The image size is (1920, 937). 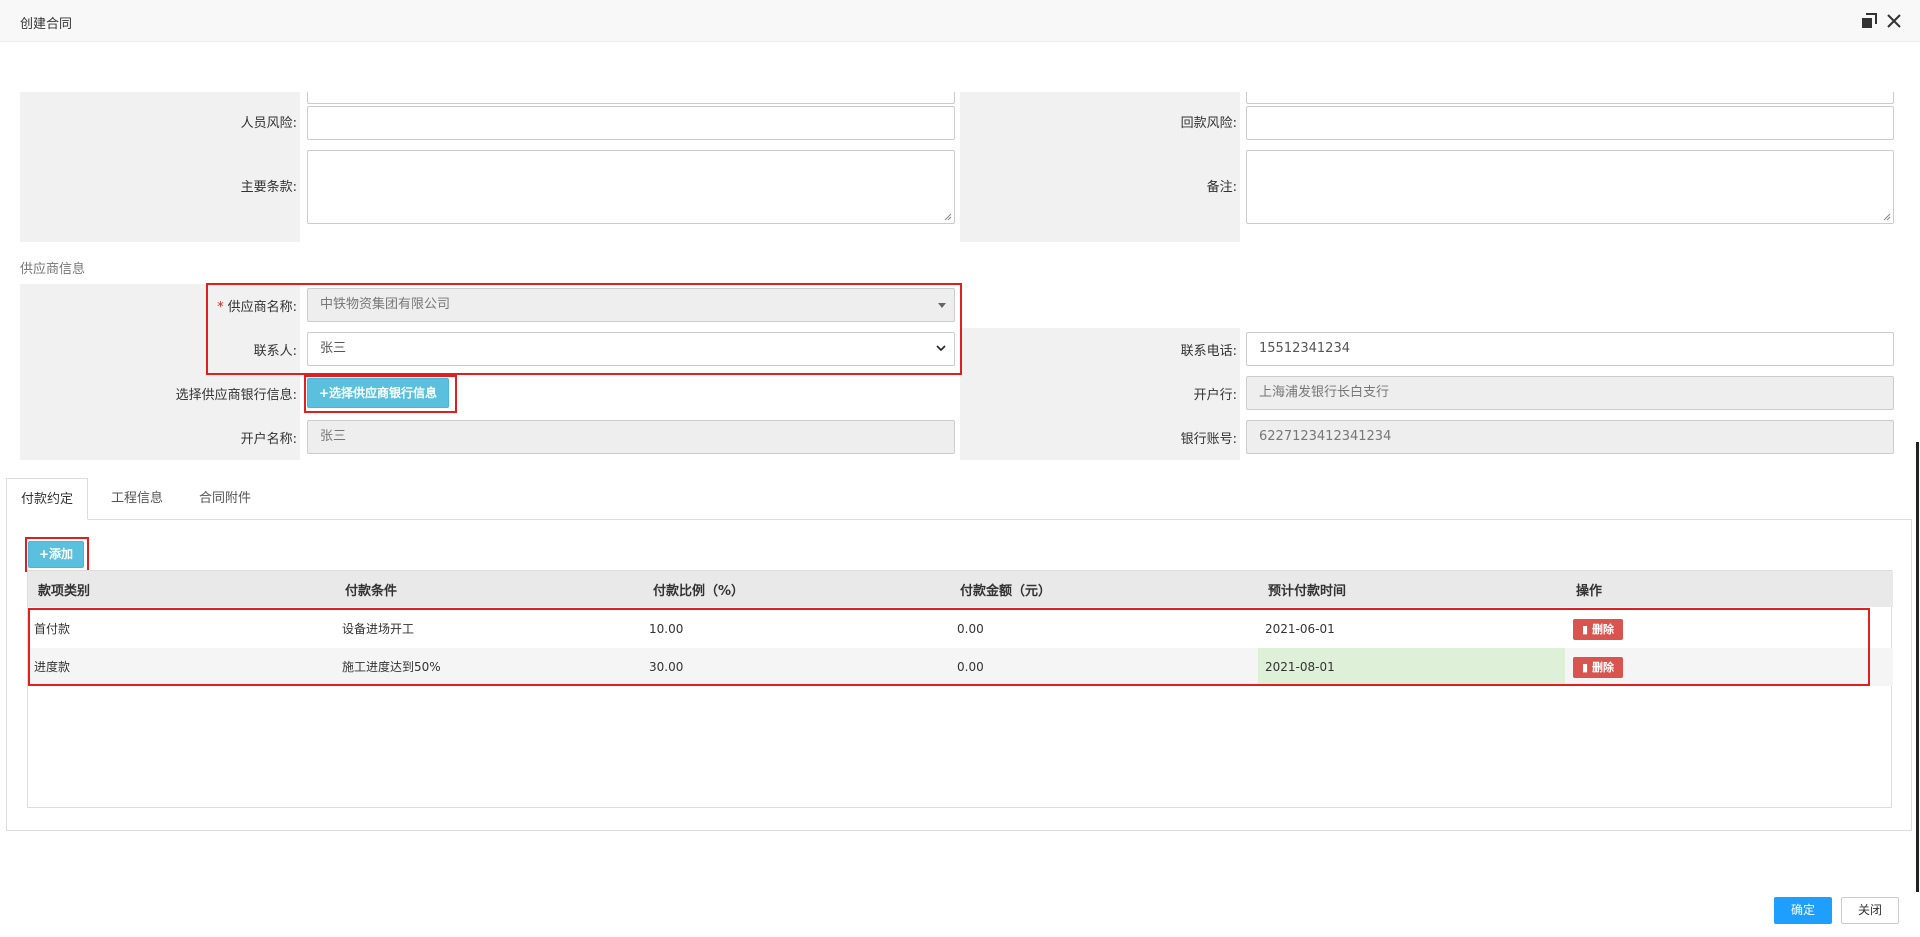 I want to click on main-terms-label: 主要条款:, so click(x=268, y=187).